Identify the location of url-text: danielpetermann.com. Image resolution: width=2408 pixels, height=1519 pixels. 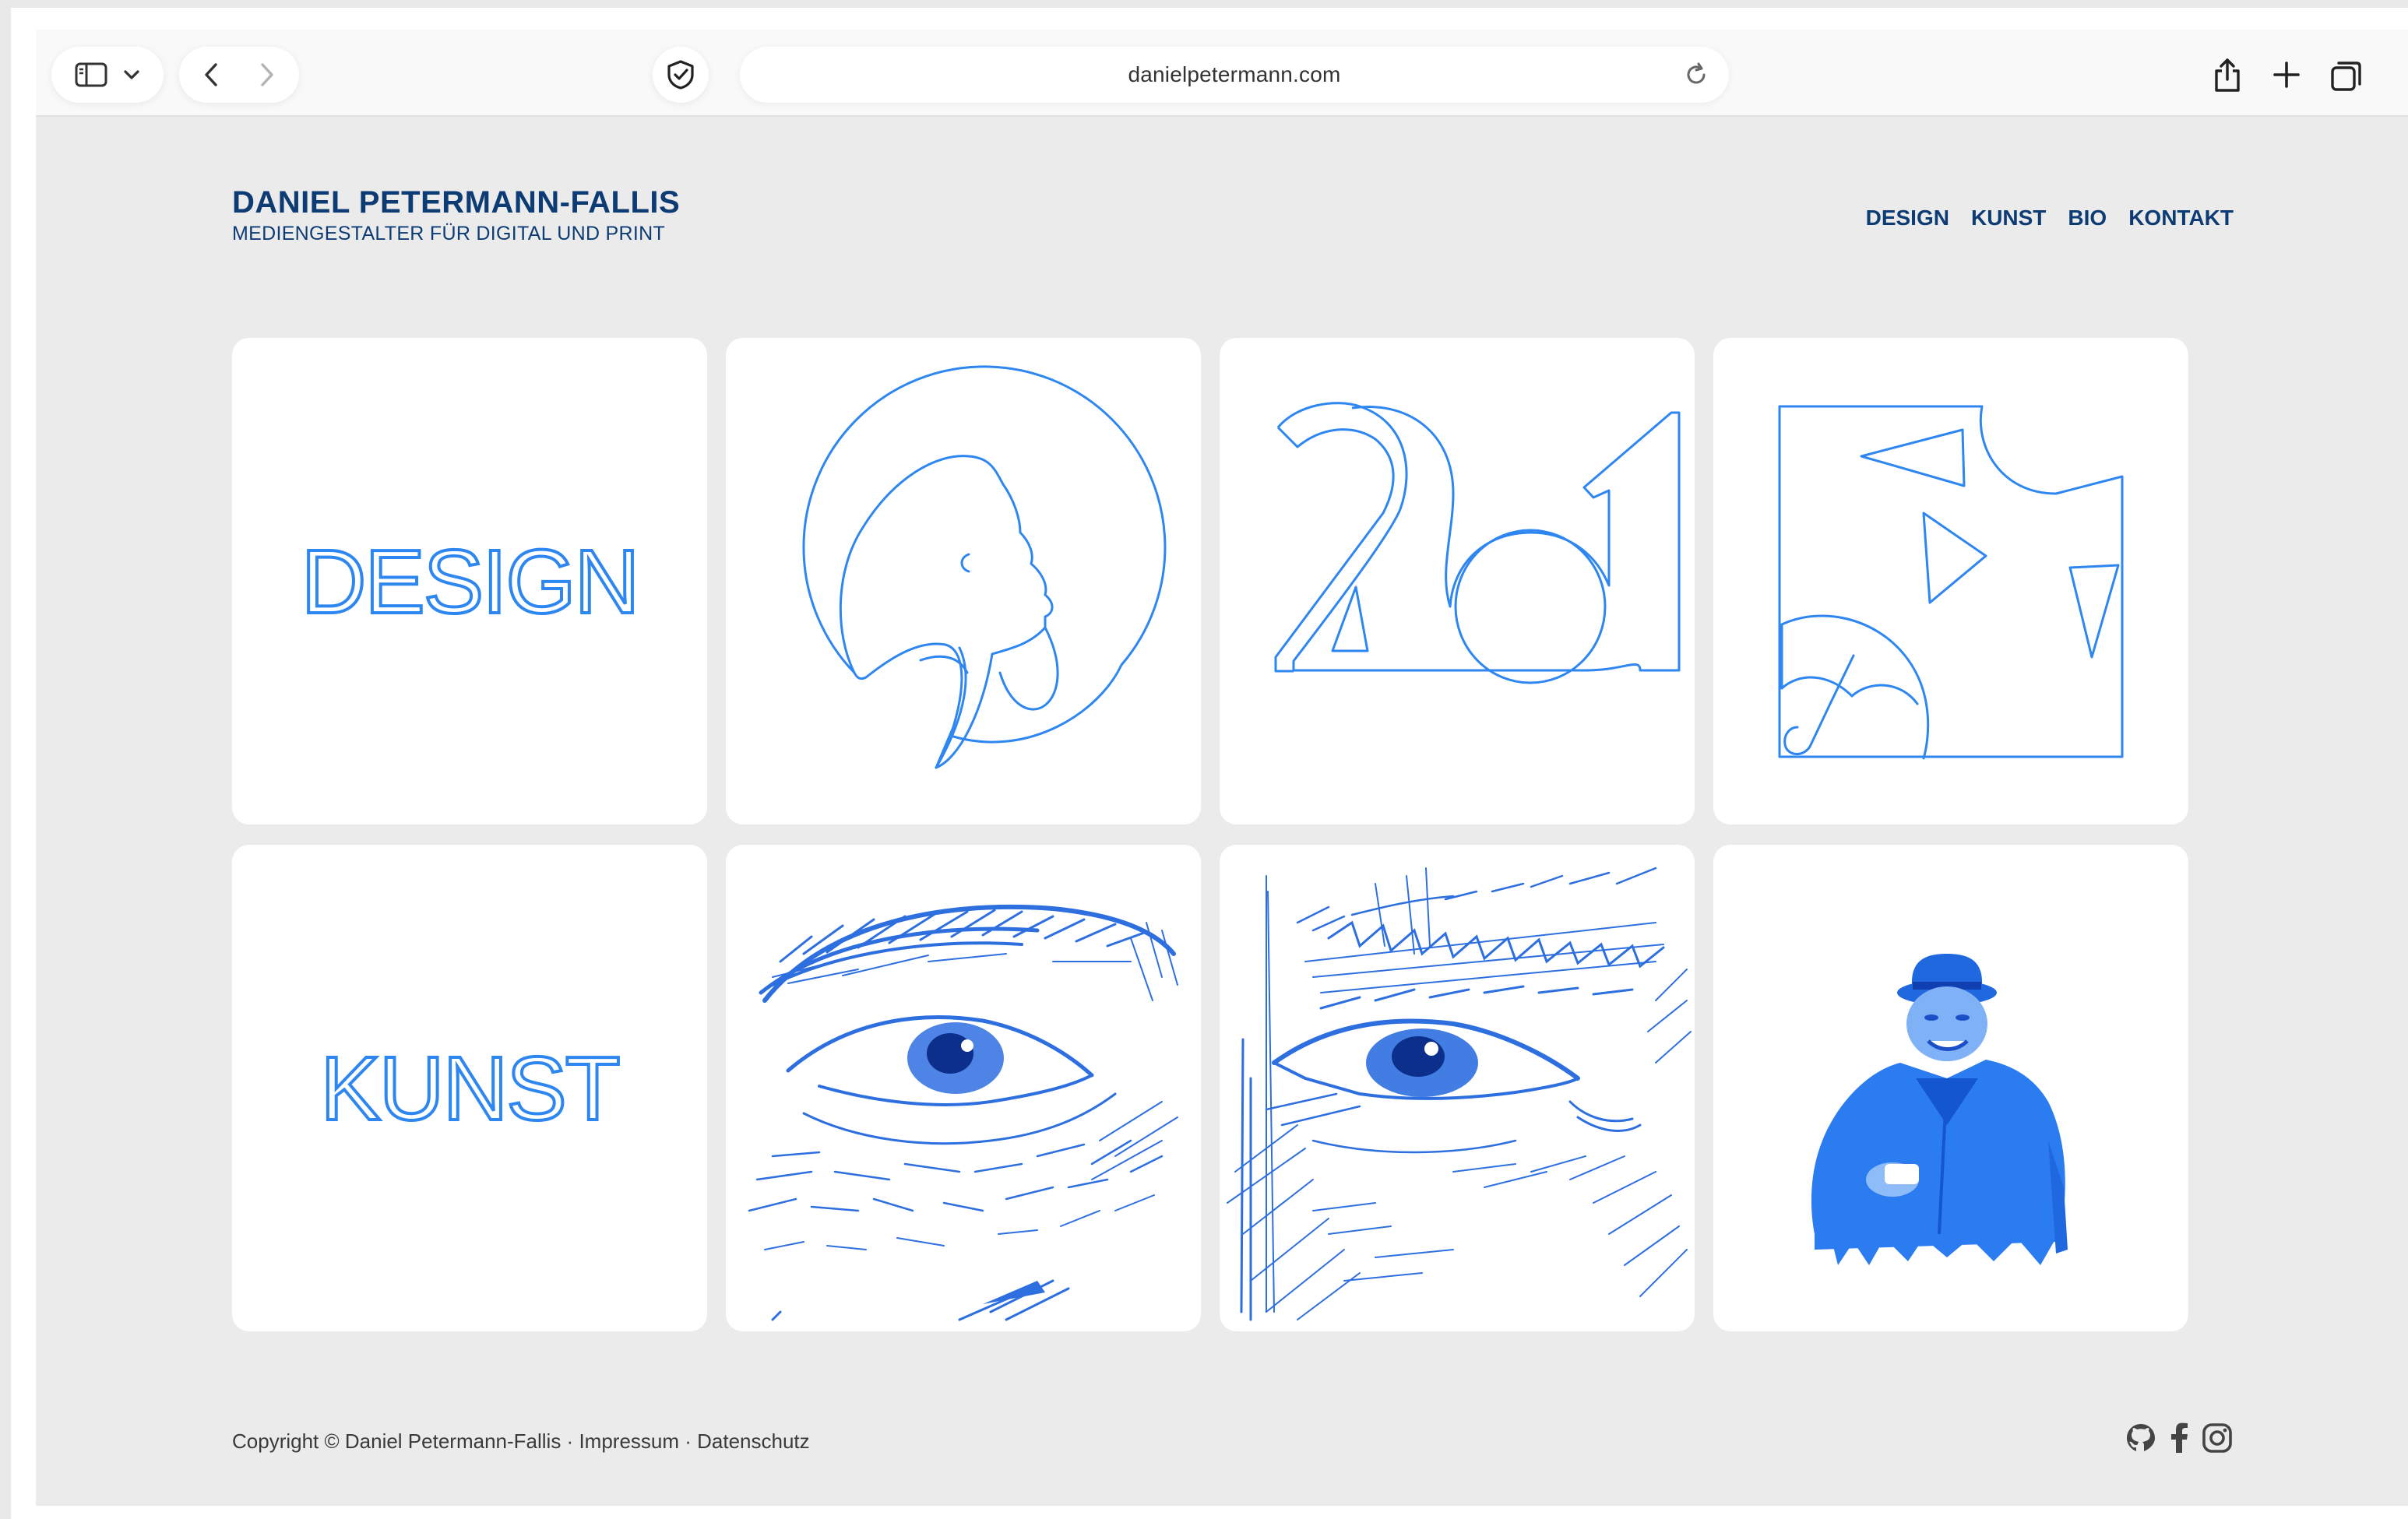
(1234, 74).